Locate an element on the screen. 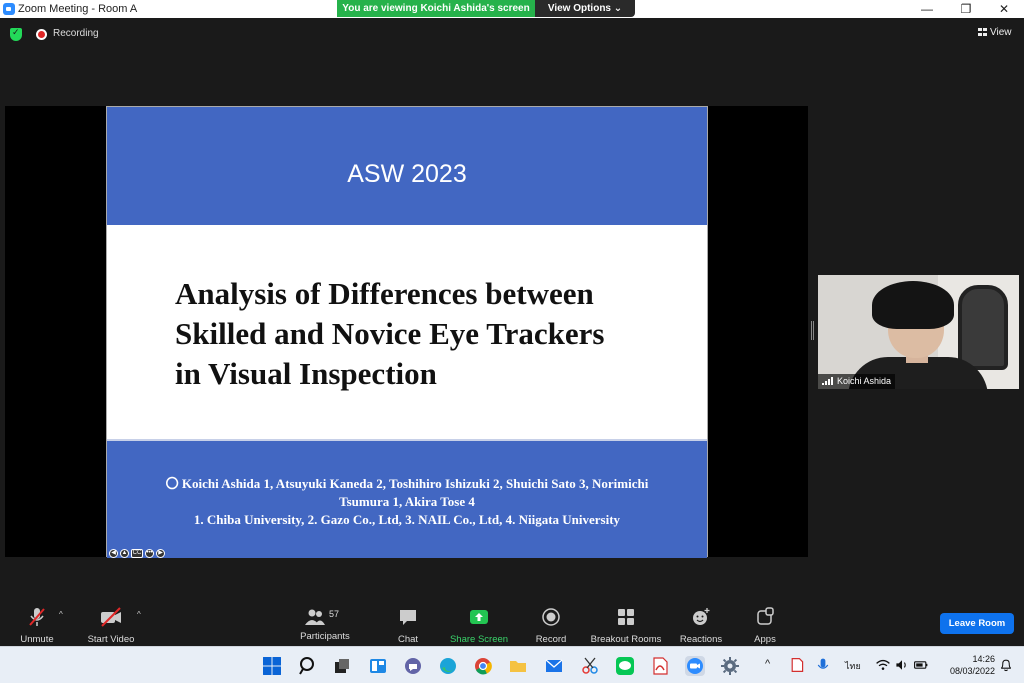  slide-header-band: ASW 2023 is located at coordinates (407, 166).